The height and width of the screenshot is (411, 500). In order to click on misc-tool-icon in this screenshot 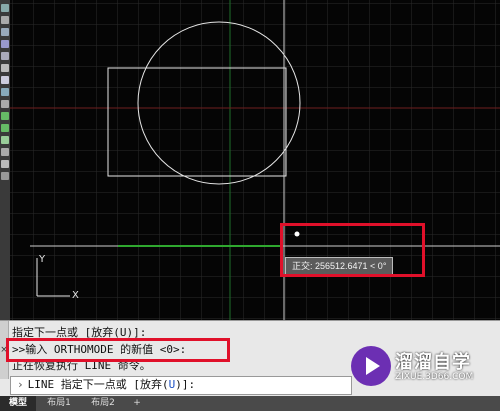, I will do `click(5, 176)`.